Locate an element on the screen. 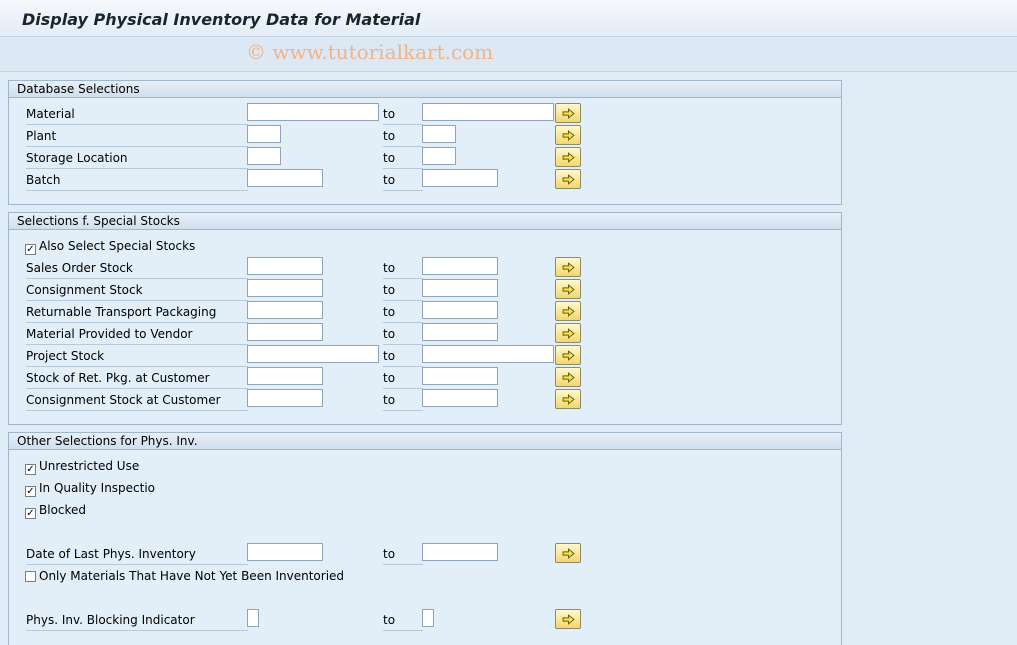 This screenshot has width=1017, height=645. plant-to-input is located at coordinates (439, 134).